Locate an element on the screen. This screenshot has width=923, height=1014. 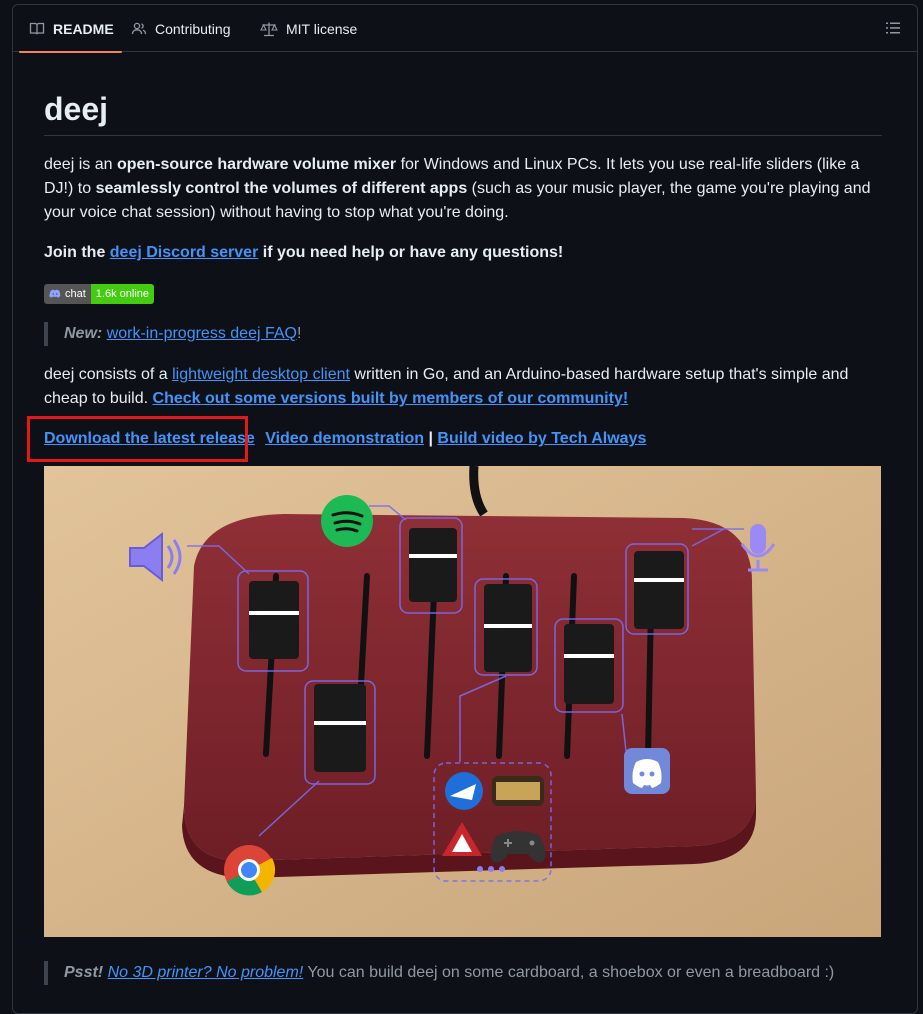
build-video-link: Build video by Tech Always is located at coordinates (541, 438).